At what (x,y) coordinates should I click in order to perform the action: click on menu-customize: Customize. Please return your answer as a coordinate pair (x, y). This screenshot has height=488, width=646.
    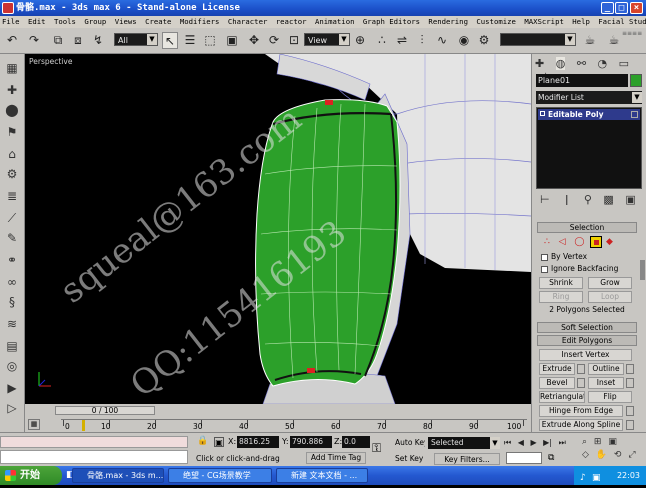
    Looking at the image, I should click on (496, 21).